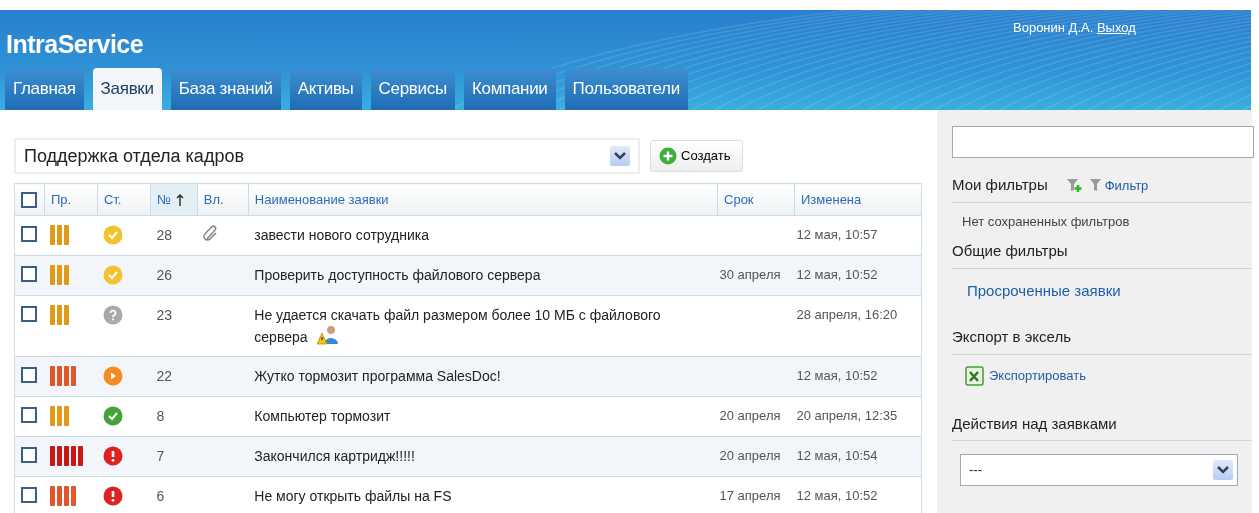  I want to click on deadline-date: 17 апреля, so click(750, 495).